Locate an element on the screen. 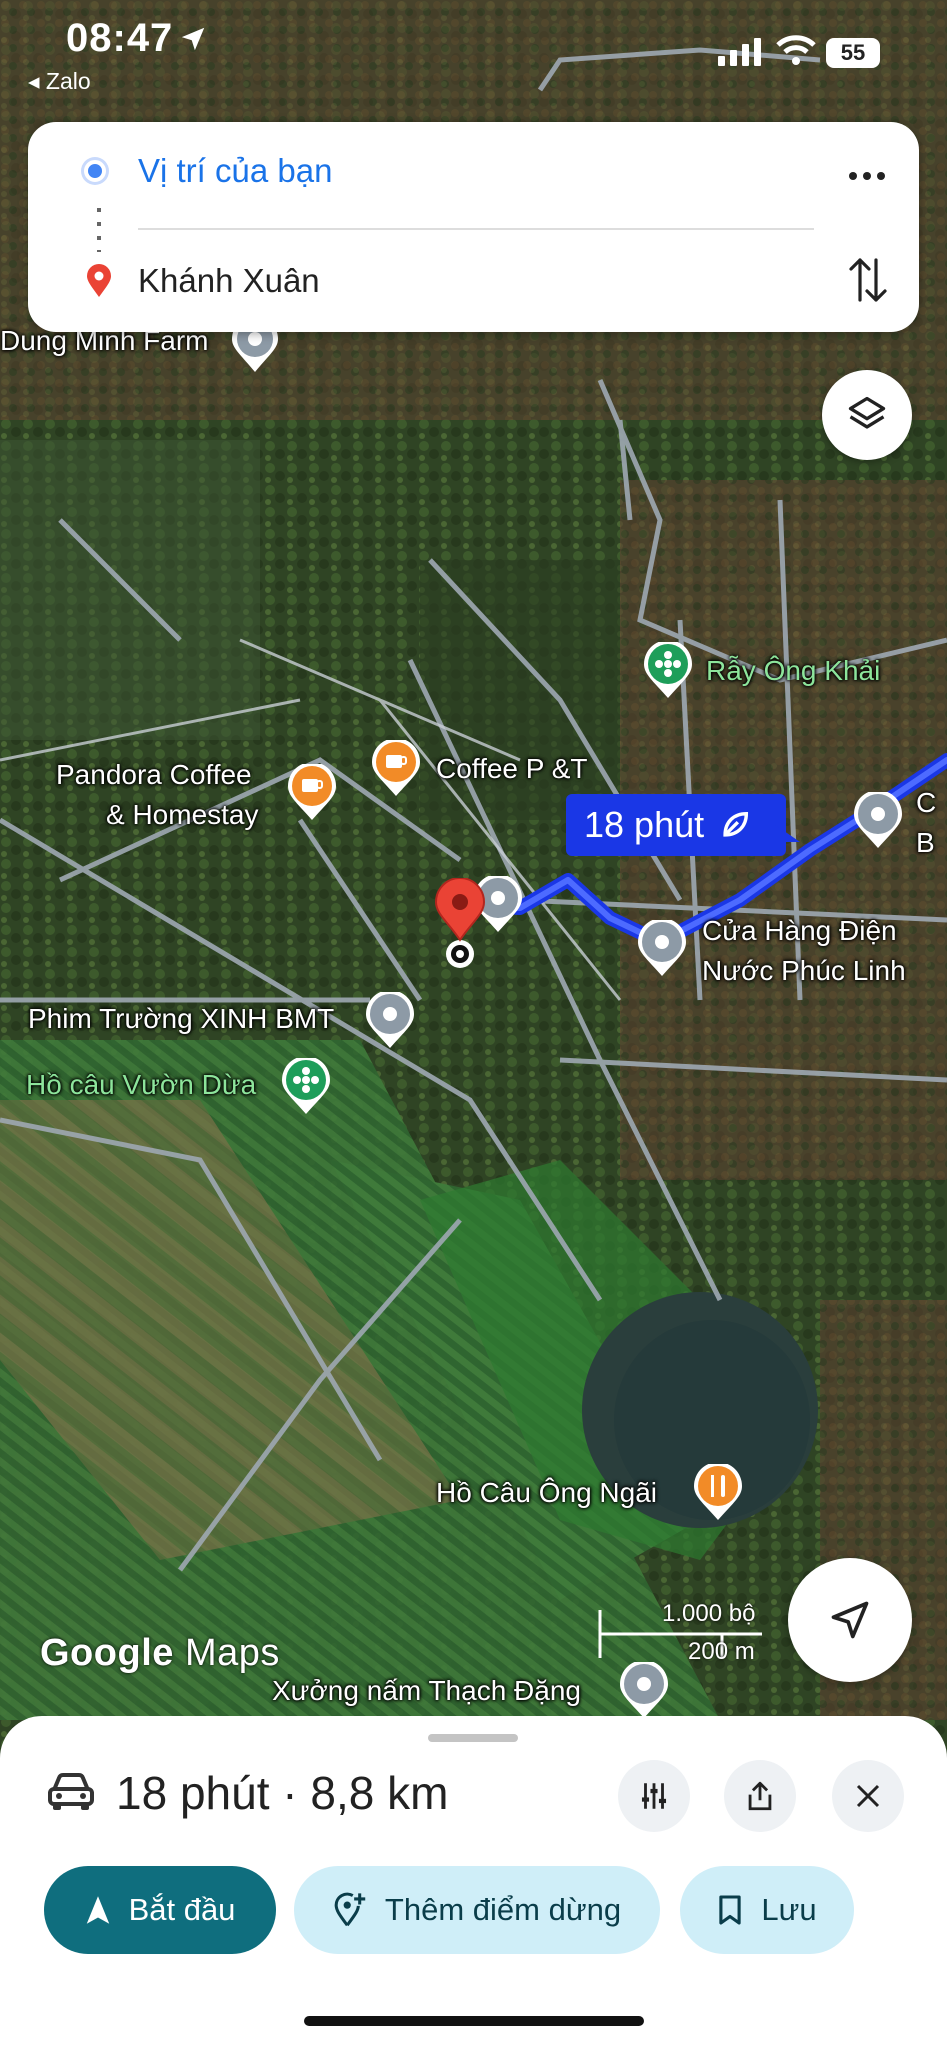 This screenshot has width=947, height=2048. scale-bar: 1.000 bộ 200 m is located at coordinates (681, 1635).